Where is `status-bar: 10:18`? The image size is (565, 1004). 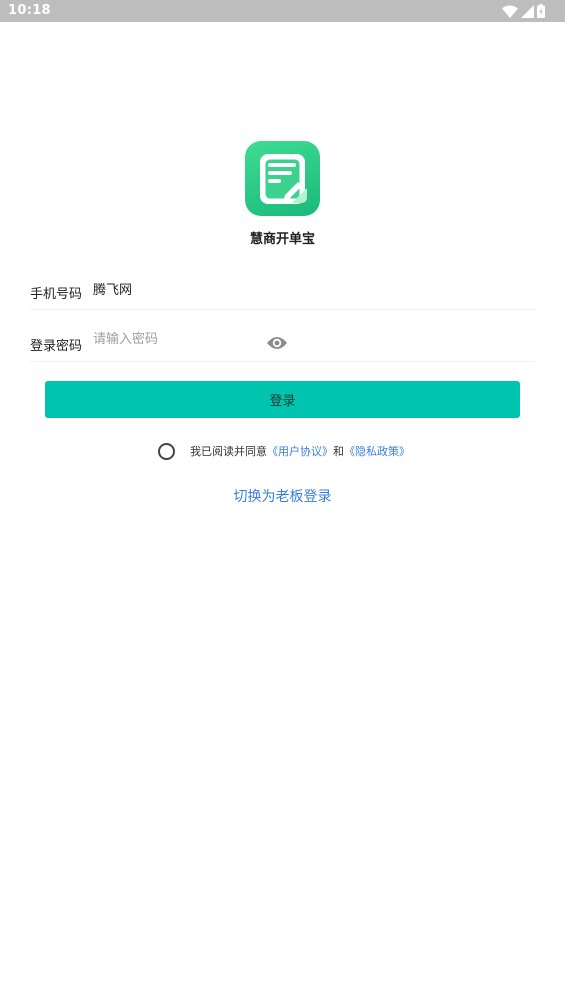 status-bar: 10:18 is located at coordinates (282, 11).